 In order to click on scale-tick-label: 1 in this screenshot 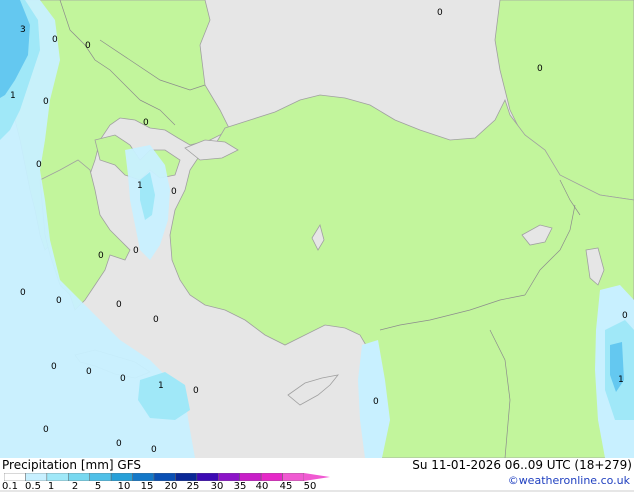, I will do `click(51, 486)`.